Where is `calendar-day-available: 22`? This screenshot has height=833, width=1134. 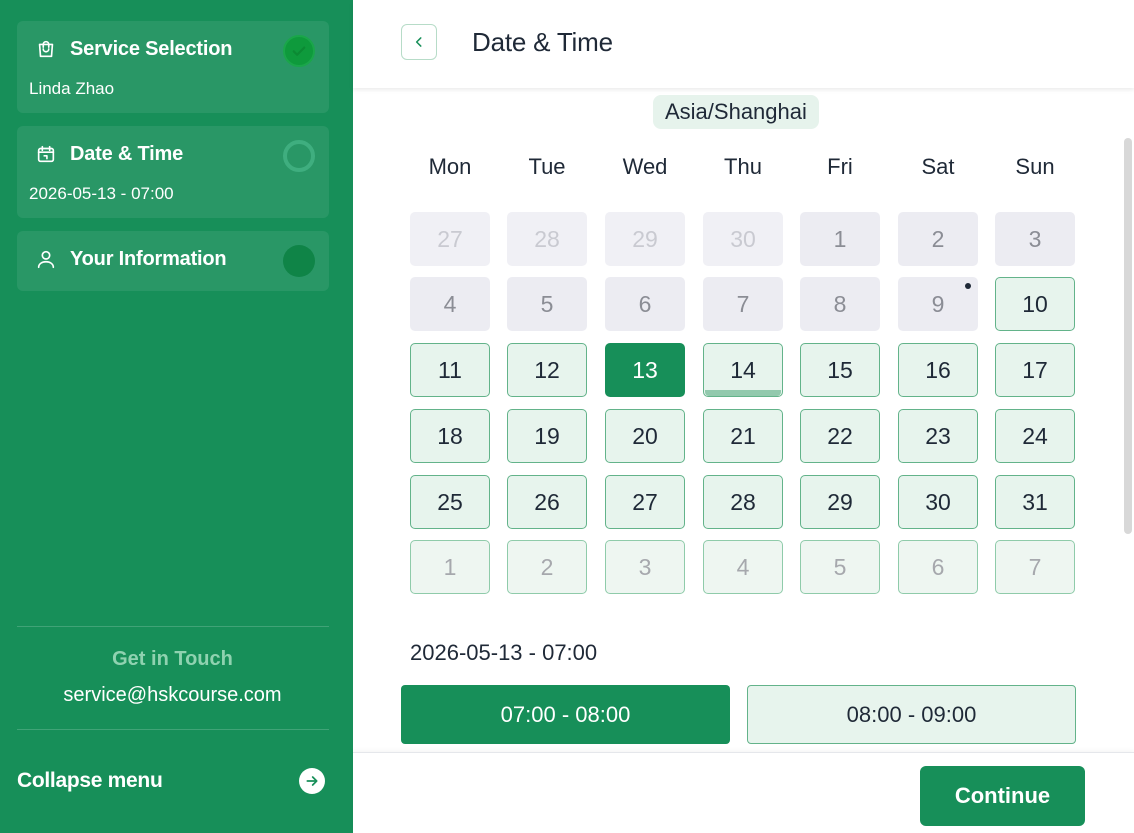
calendar-day-available: 22 is located at coordinates (840, 436).